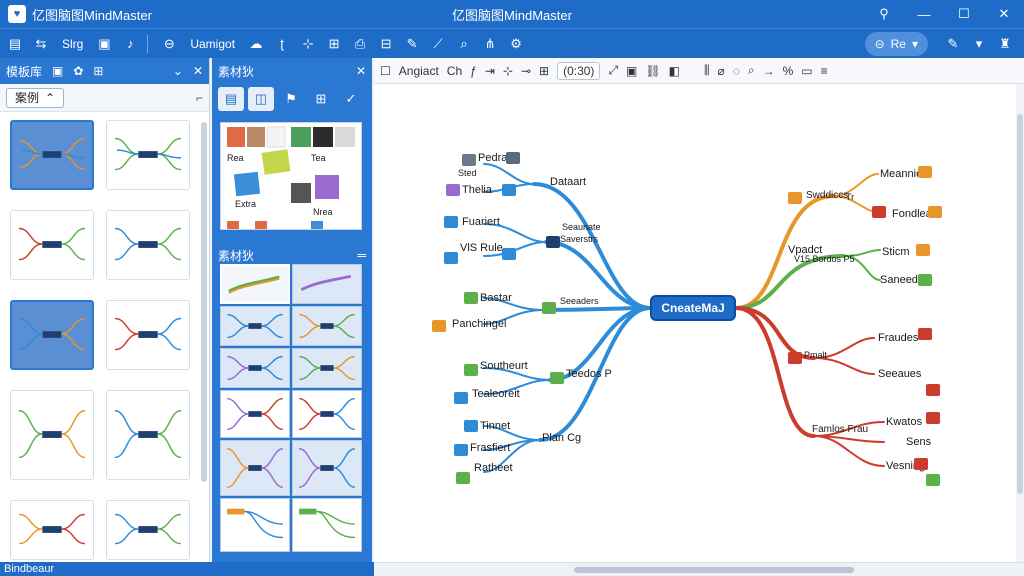 This screenshot has width=1024, height=576. What do you see at coordinates (282, 44) in the screenshot?
I see `text-format-icon: ʈ` at bounding box center [282, 44].